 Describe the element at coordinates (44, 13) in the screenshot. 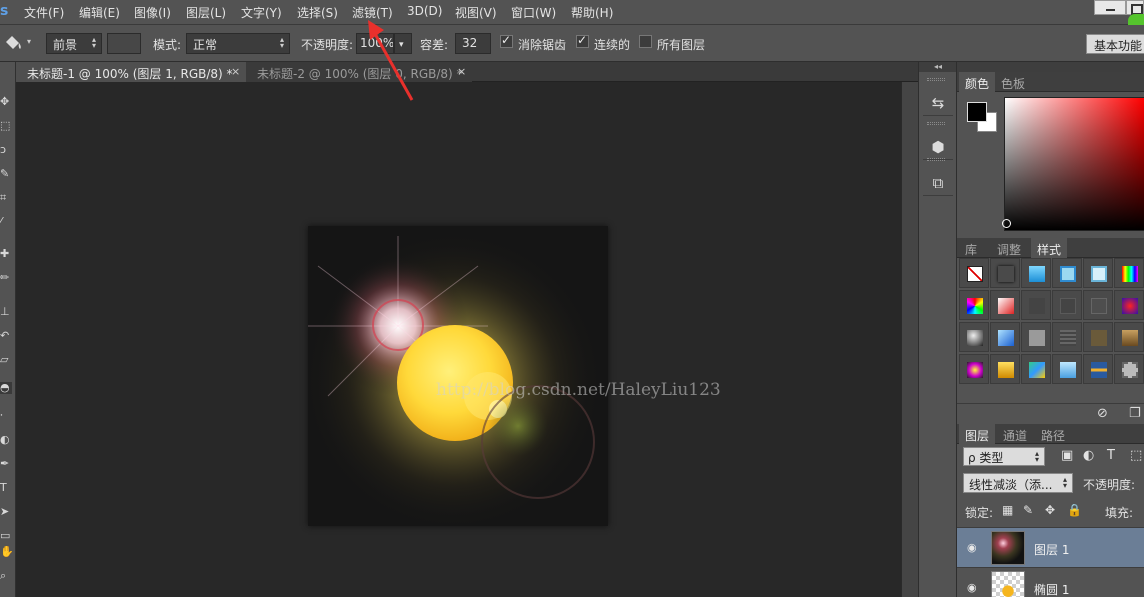

I see `menu-file: 文件(F)` at that location.